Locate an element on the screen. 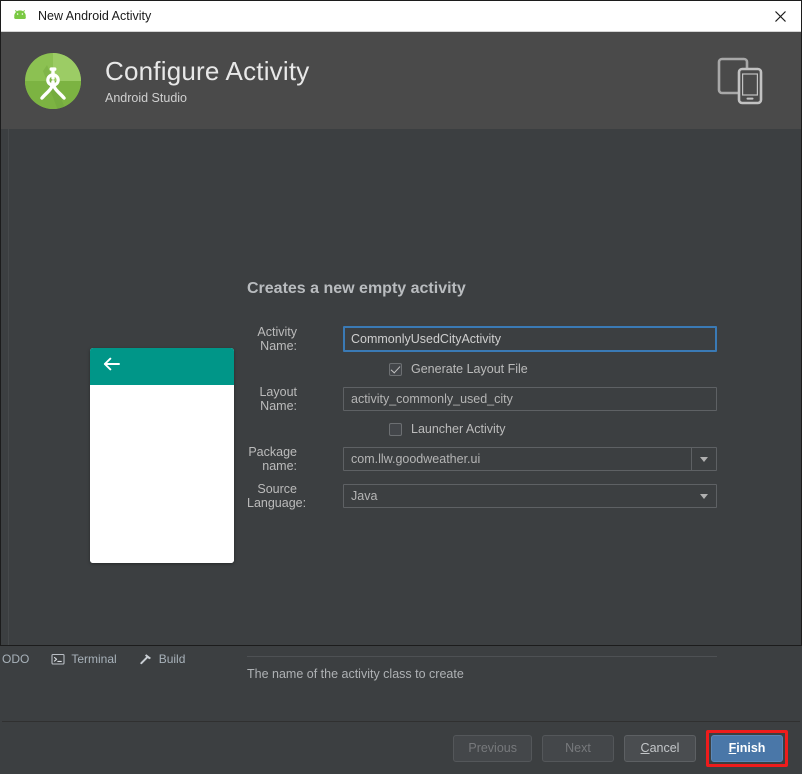 Image resolution: width=802 pixels, height=774 pixels. launcher-activity-row: Launcher Activity is located at coordinates (482, 429).